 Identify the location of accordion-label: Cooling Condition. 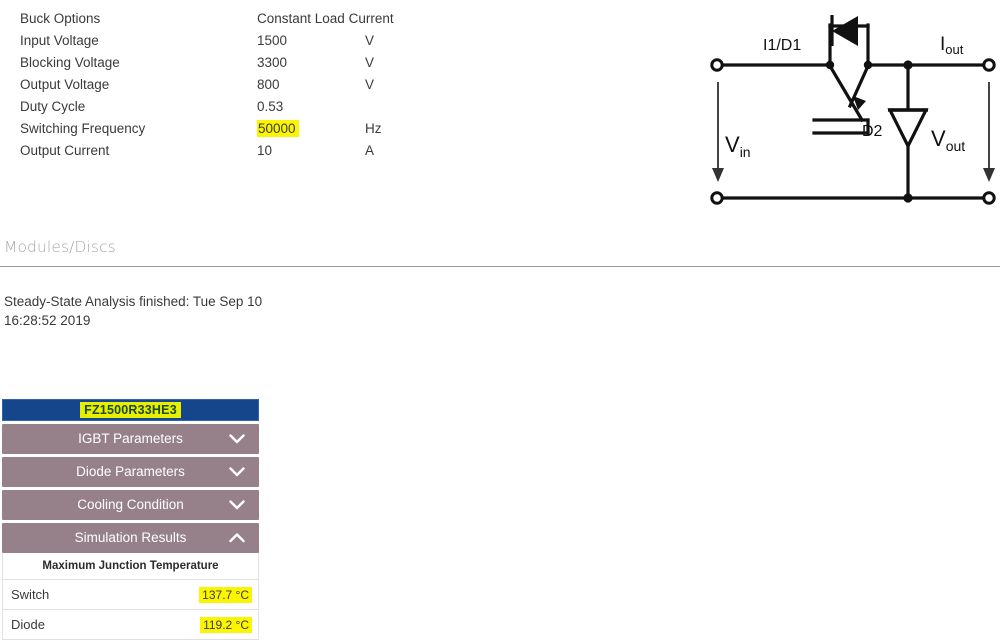
(130, 504).